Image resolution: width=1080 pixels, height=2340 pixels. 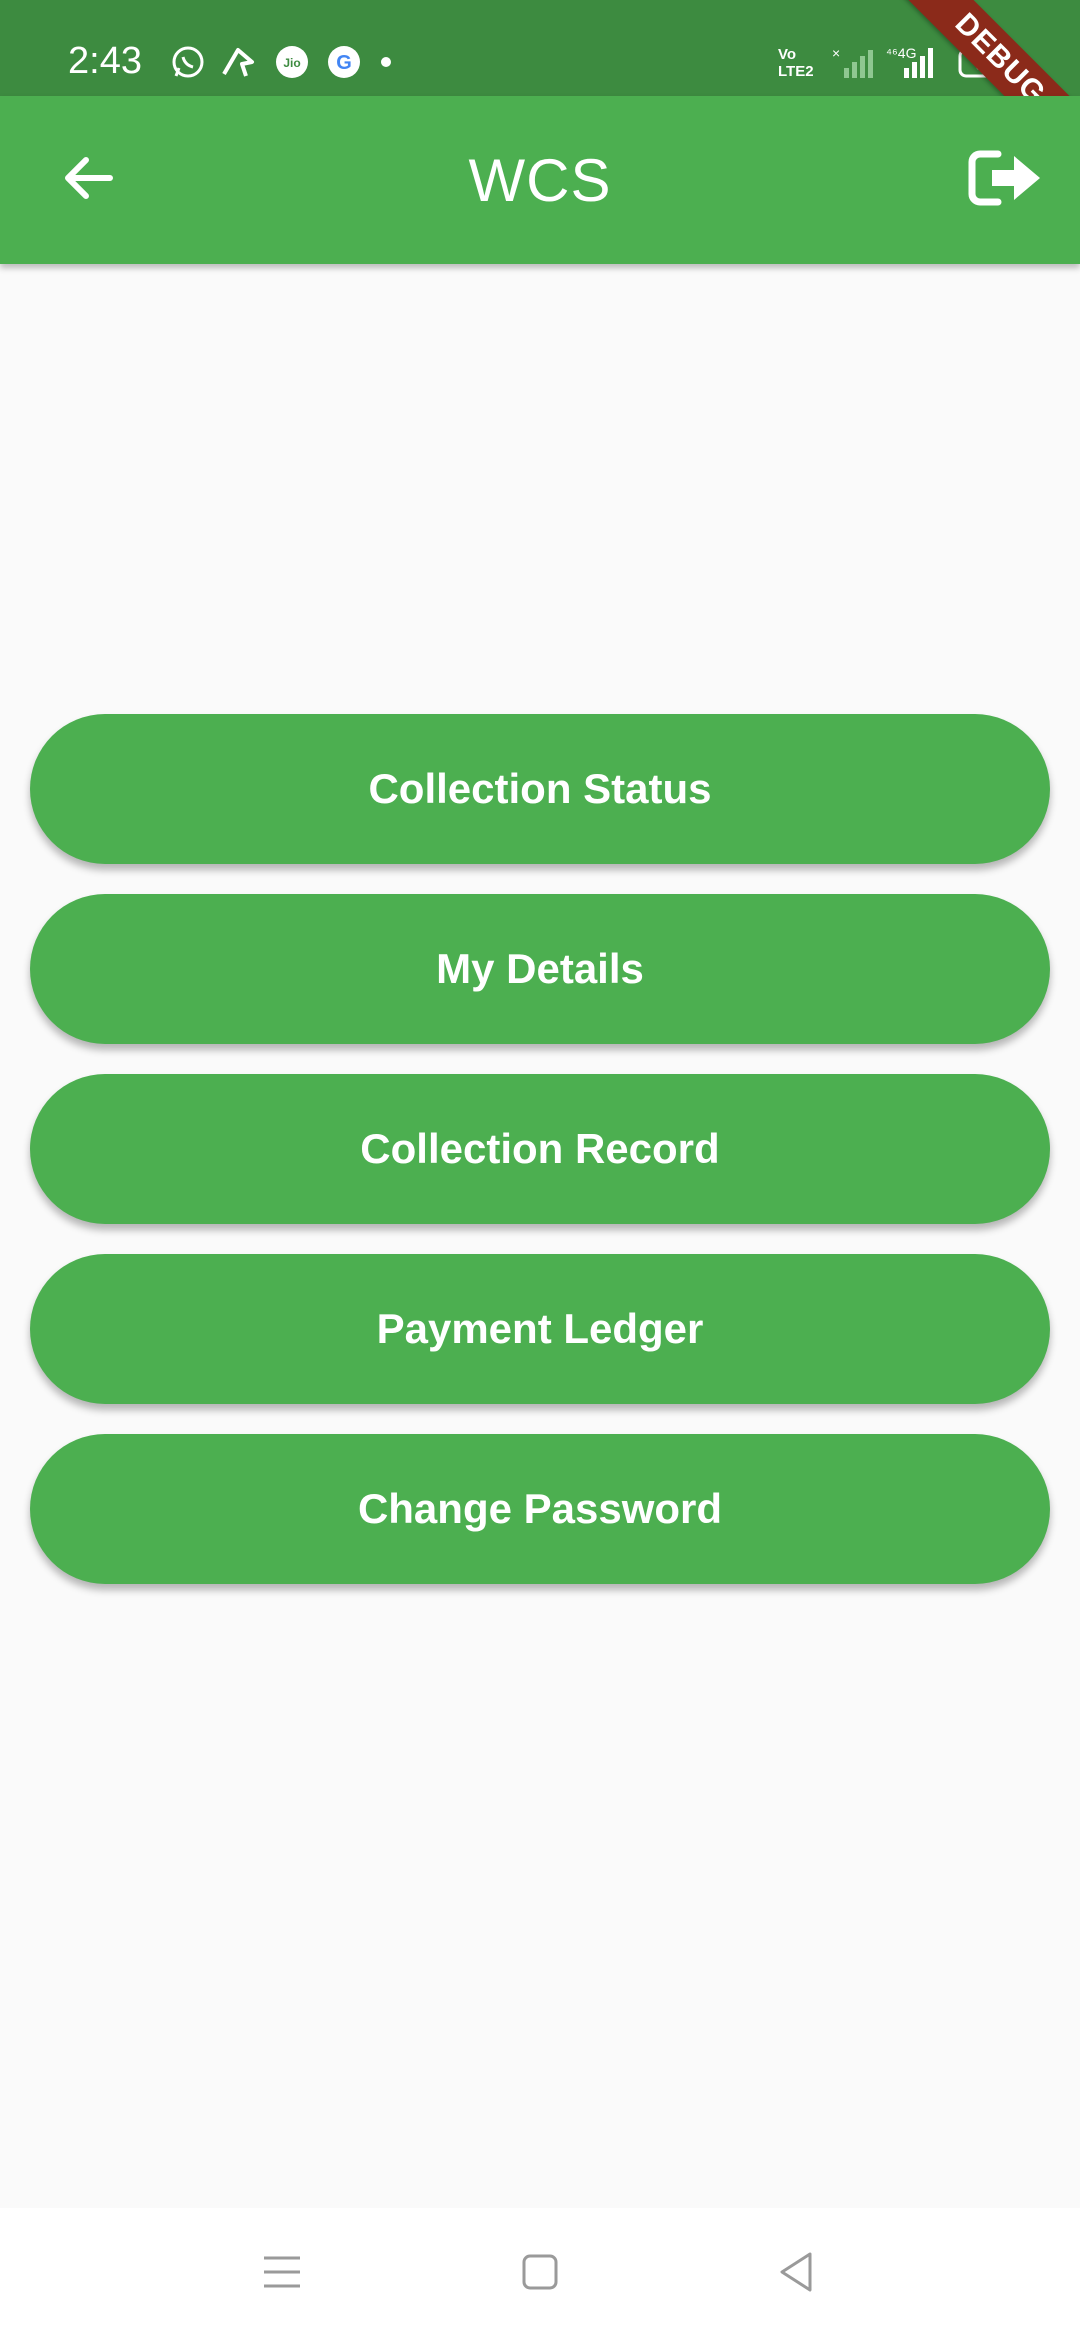 What do you see at coordinates (238, 62) in the screenshot?
I see `app-notification-icon` at bounding box center [238, 62].